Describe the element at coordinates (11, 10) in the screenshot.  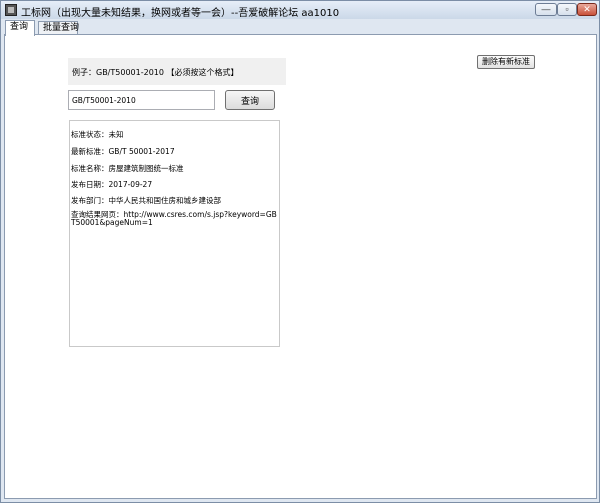
I see `app-icon` at that location.